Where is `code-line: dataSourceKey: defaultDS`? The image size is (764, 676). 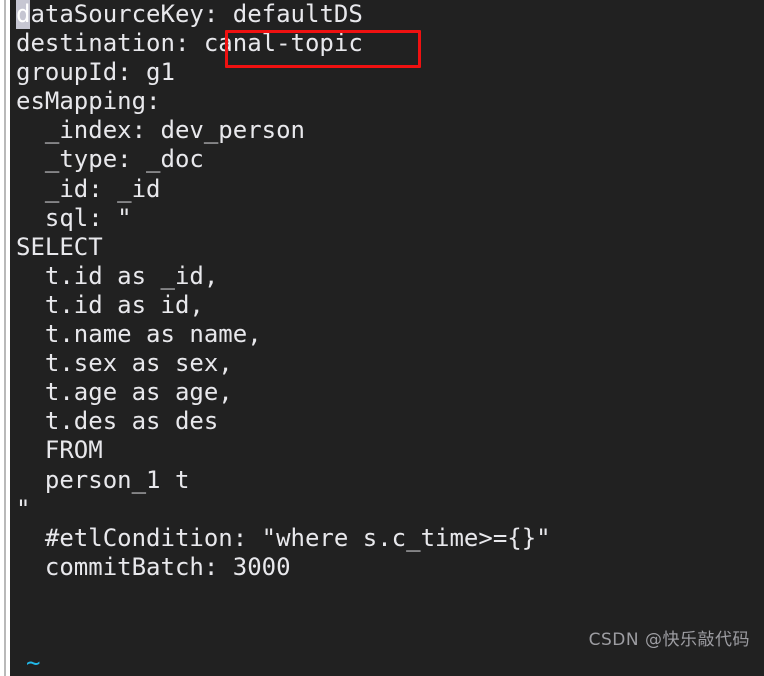 code-line: dataSourceKey: defaultDS is located at coordinates (387, 15).